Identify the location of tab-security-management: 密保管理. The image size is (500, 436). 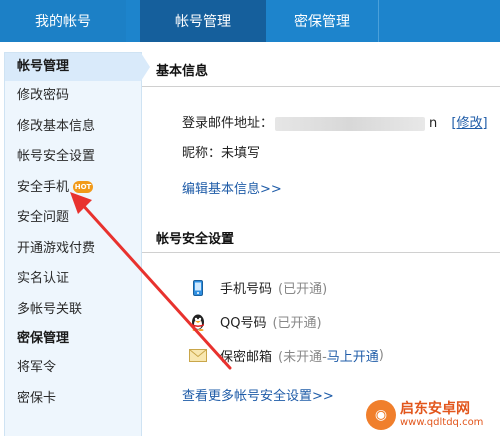
(322, 21).